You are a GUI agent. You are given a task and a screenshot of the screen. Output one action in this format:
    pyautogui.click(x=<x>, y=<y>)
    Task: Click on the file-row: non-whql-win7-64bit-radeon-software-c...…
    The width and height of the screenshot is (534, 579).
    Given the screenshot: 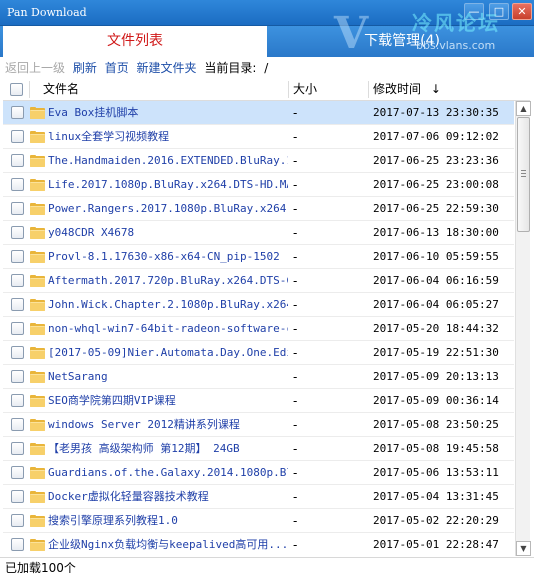 What is the action you would take?
    pyautogui.click(x=258, y=329)
    